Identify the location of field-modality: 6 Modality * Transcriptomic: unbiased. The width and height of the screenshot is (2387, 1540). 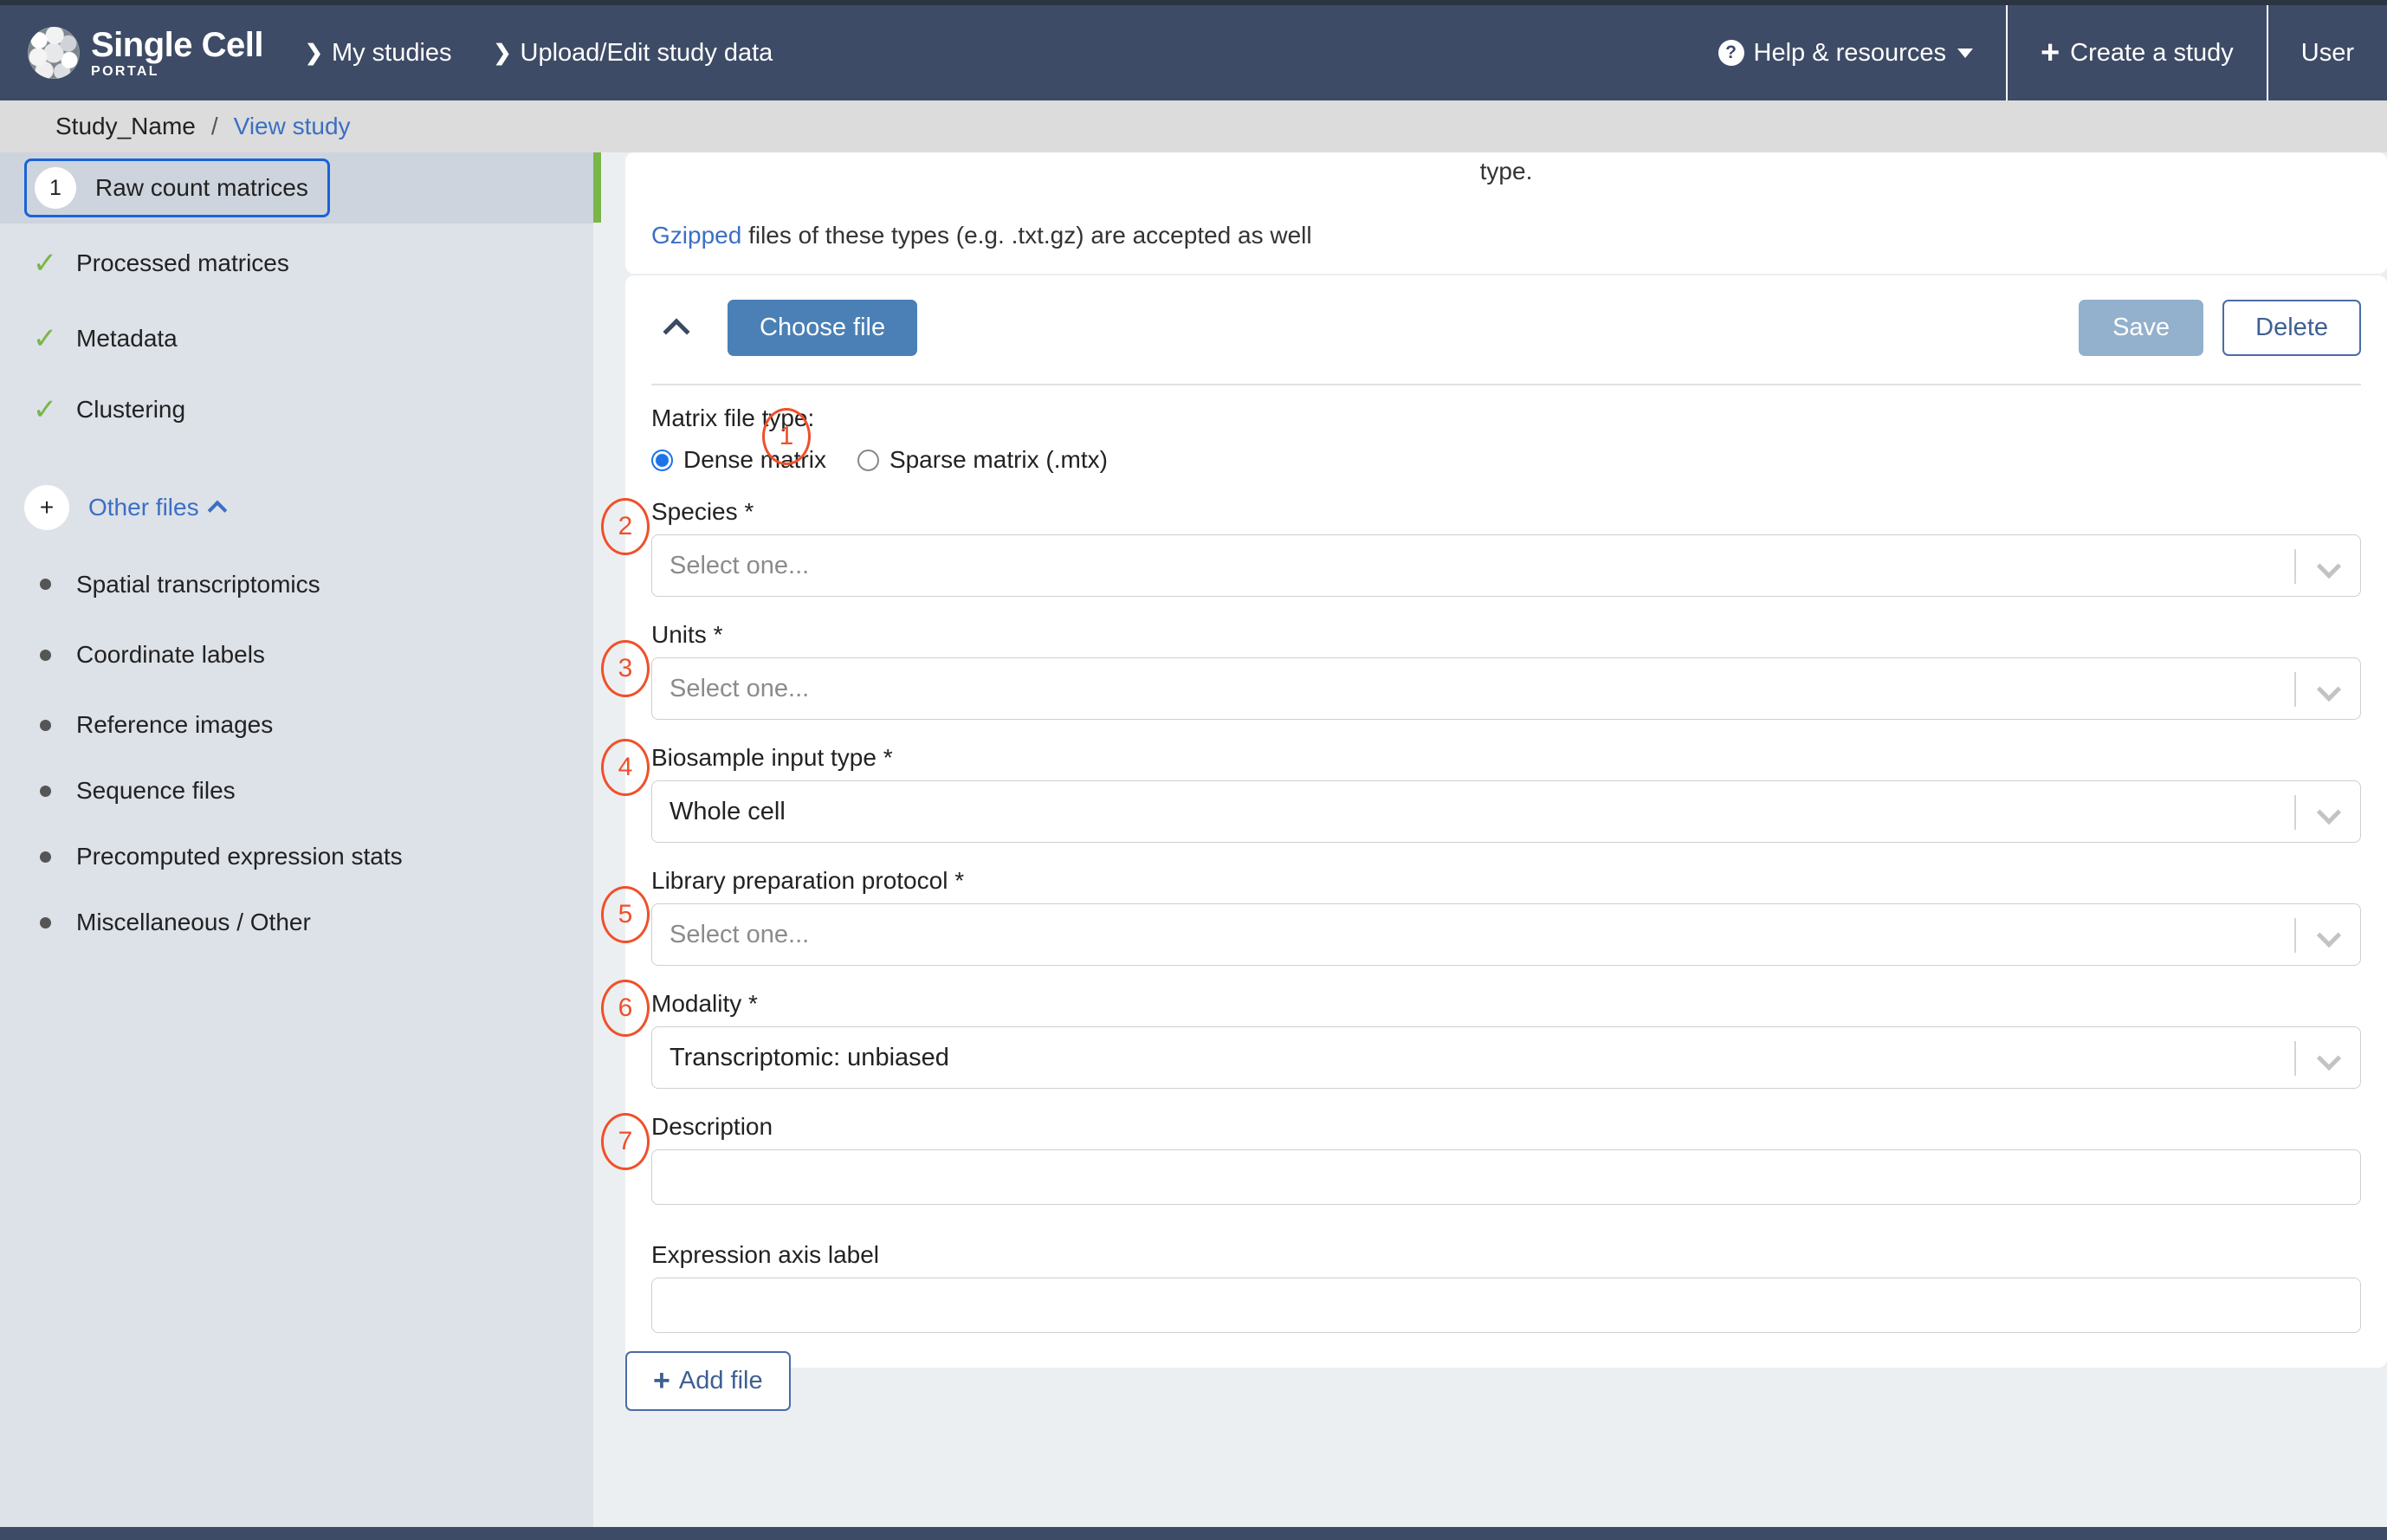
(1481, 1034).